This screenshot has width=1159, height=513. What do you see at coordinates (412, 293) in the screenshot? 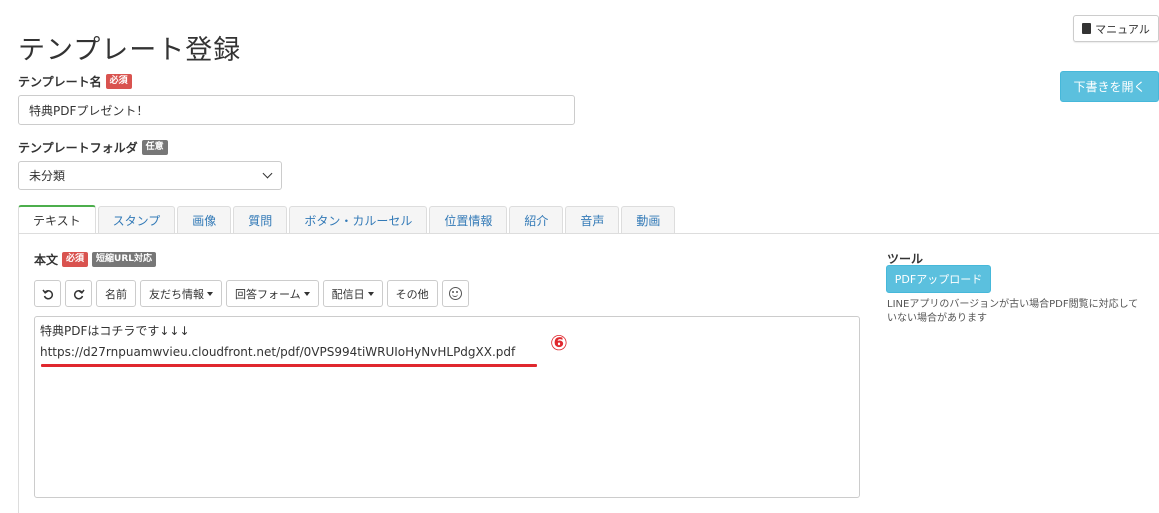
I see `other-button: その他` at bounding box center [412, 293].